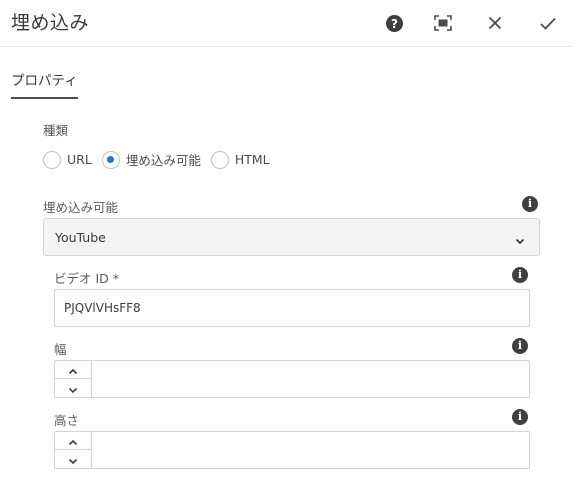 Image resolution: width=588 pixels, height=491 pixels. What do you see at coordinates (311, 379) in the screenshot?
I see `width-input` at bounding box center [311, 379].